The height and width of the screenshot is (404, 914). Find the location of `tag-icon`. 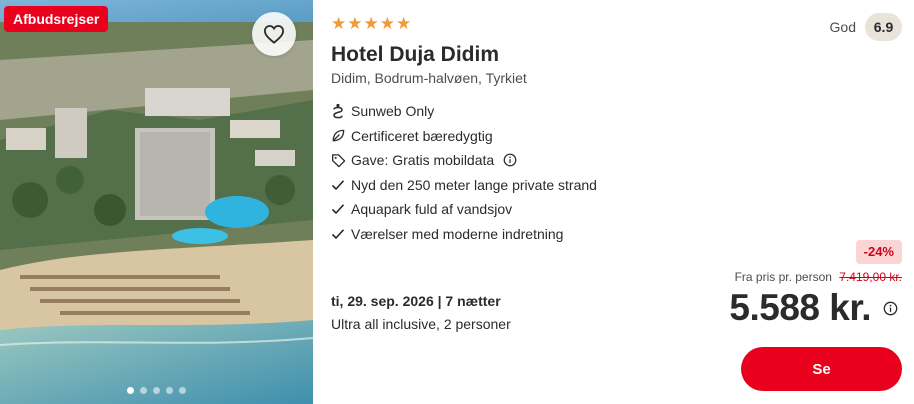

tag-icon is located at coordinates (341, 160).